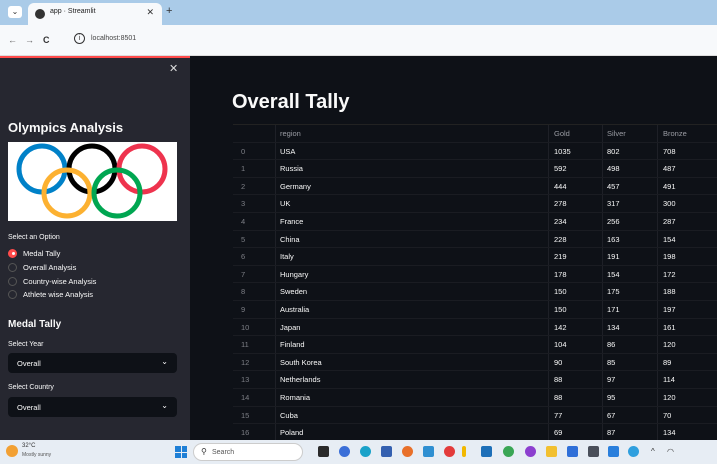  Describe the element at coordinates (12, 451) in the screenshot. I see `sun-cloud-icon` at that location.